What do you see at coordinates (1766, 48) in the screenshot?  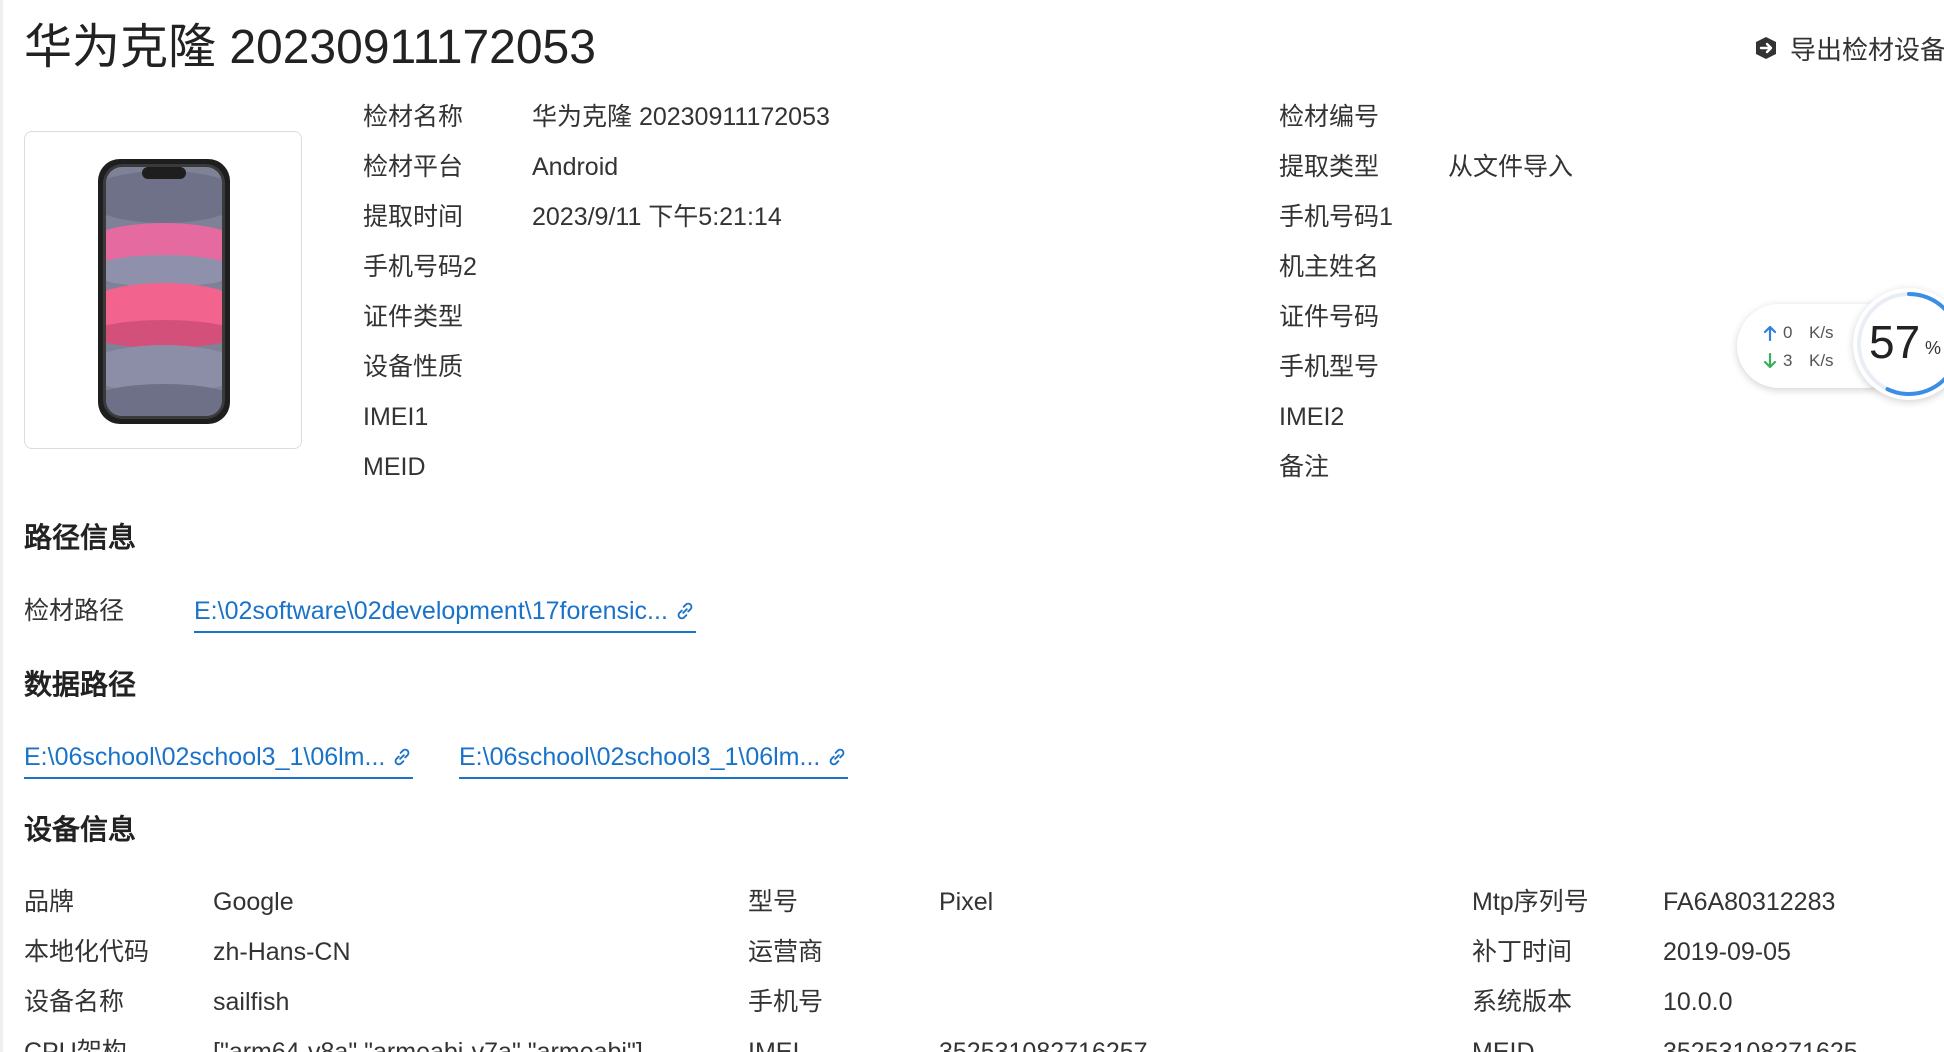 I see `export-icon` at bounding box center [1766, 48].